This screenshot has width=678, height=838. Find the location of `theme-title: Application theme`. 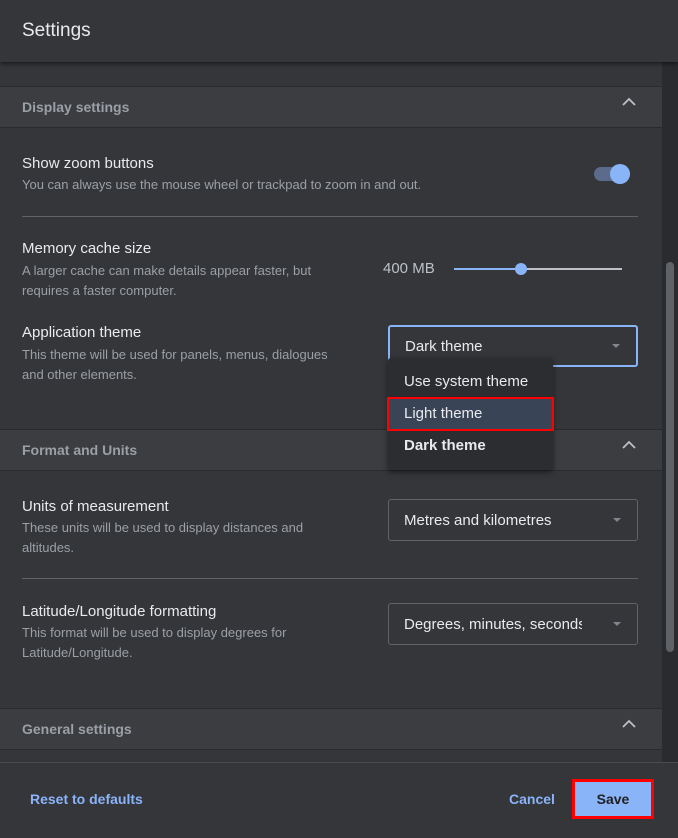

theme-title: Application theme is located at coordinates (82, 332).